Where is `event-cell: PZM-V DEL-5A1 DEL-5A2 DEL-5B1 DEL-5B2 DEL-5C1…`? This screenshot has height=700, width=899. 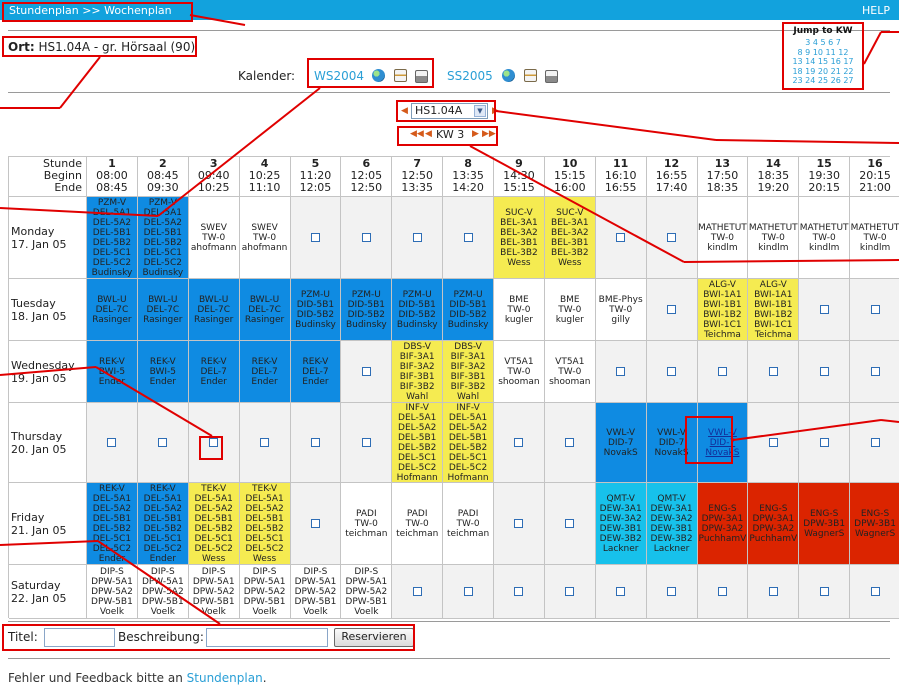 event-cell: PZM-V DEL-5A1 DEL-5A2 DEL-5B1 DEL-5B2 DEL-5C1… is located at coordinates (112, 238).